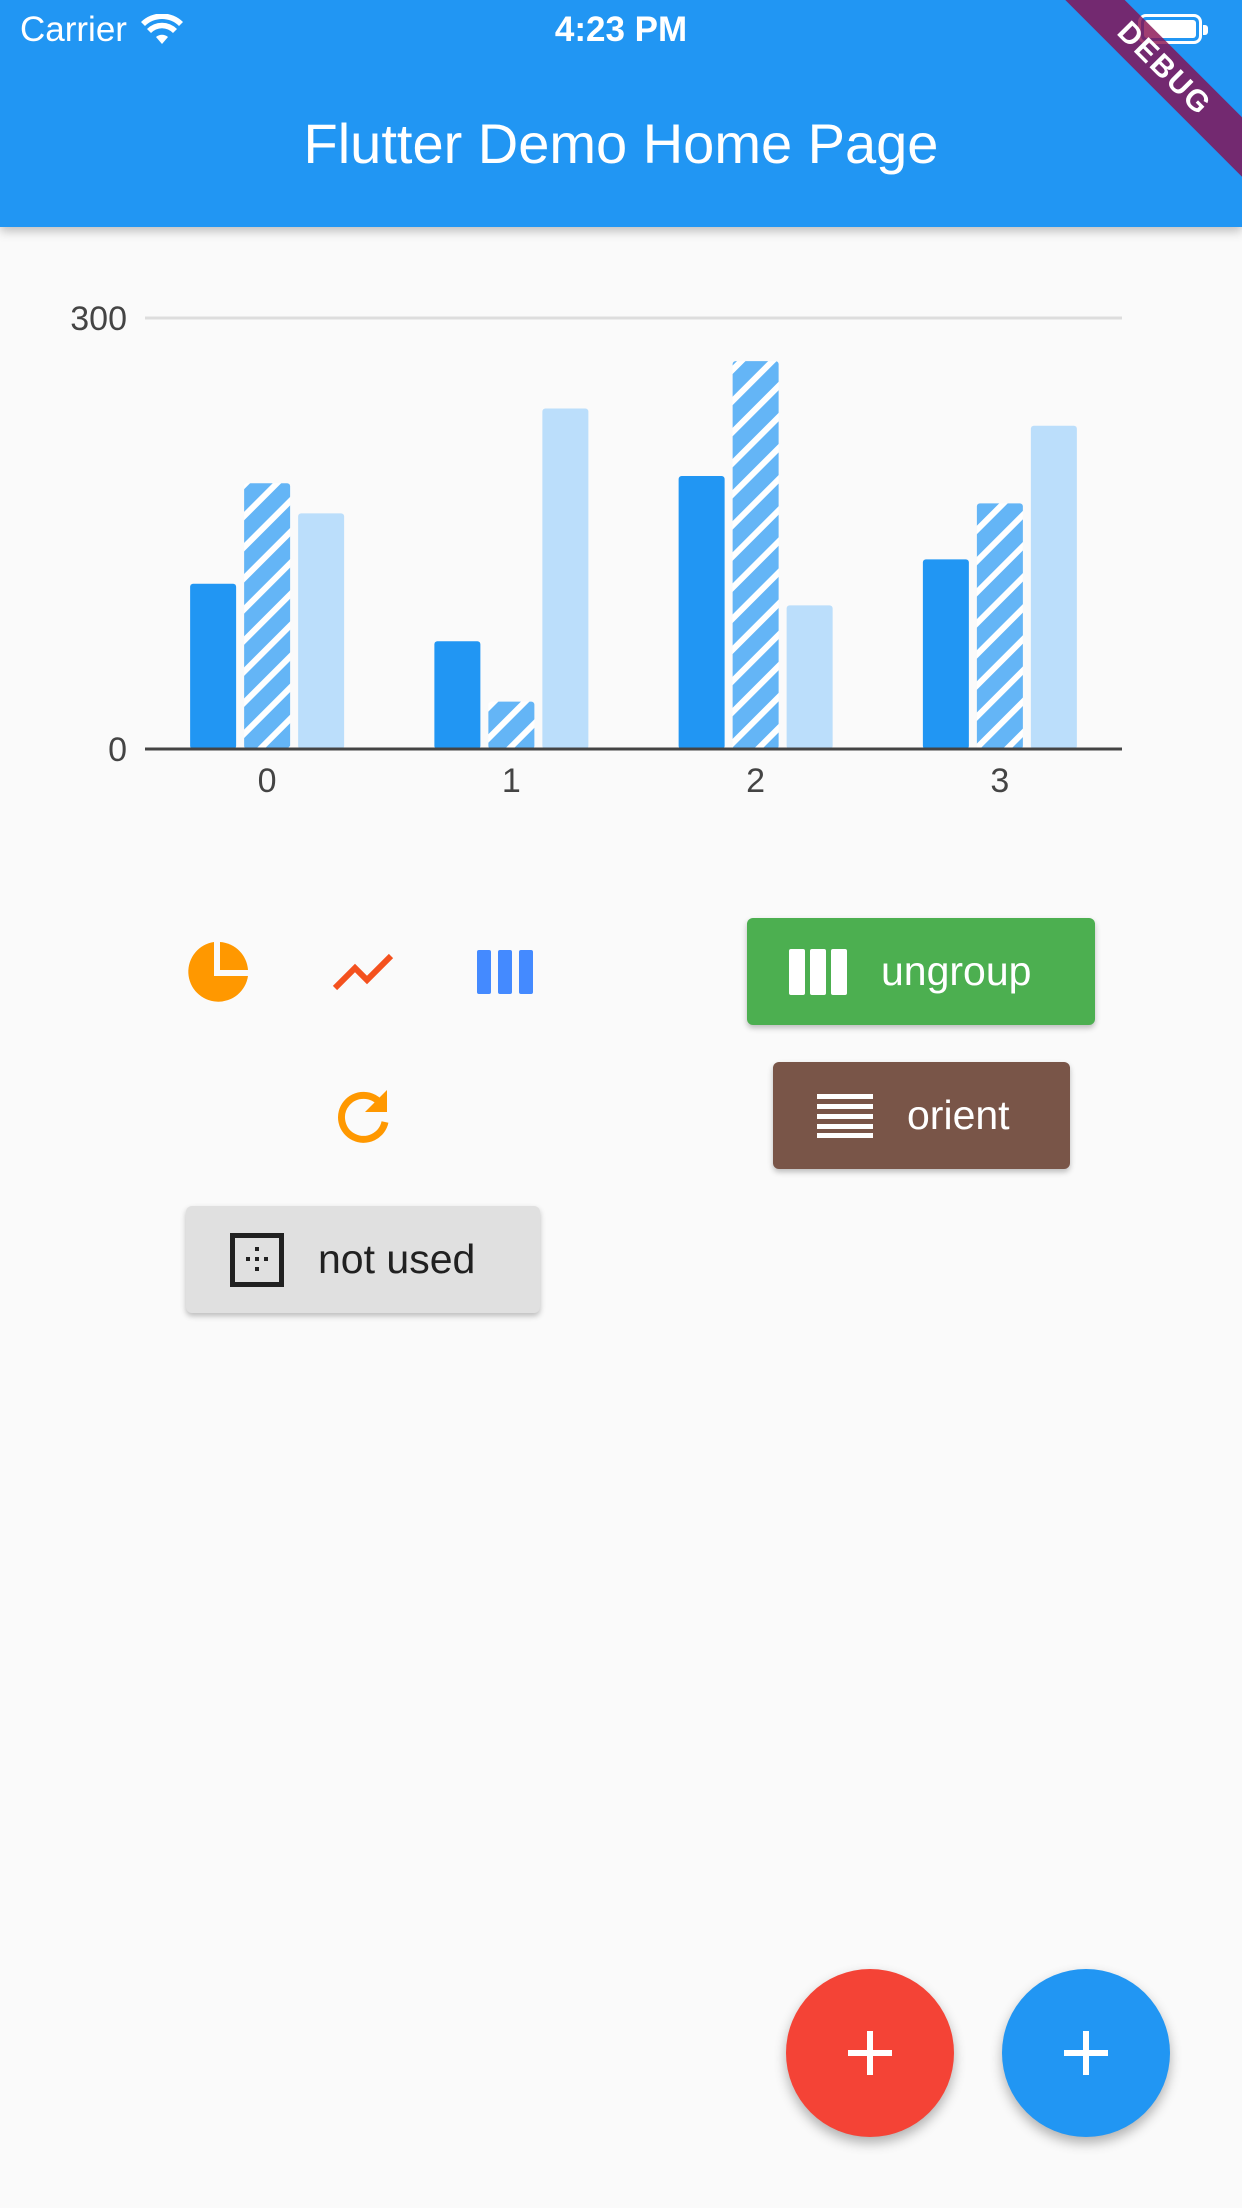 Image resolution: width=1242 pixels, height=2208 pixels. What do you see at coordinates (999, 781) in the screenshot?
I see `x-tick-label: 3` at bounding box center [999, 781].